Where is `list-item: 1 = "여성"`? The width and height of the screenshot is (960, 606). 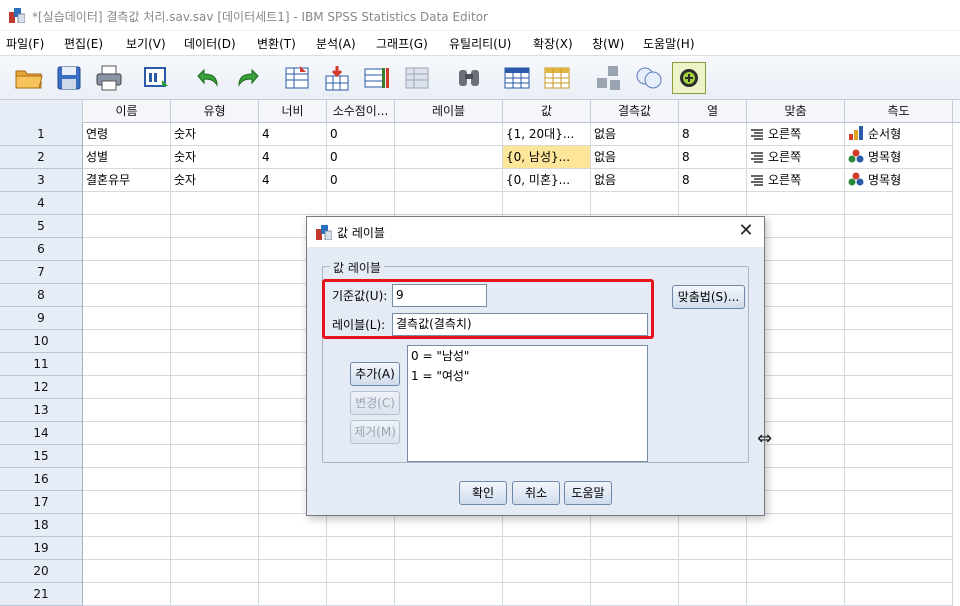
list-item: 1 = "여성" is located at coordinates (527, 376).